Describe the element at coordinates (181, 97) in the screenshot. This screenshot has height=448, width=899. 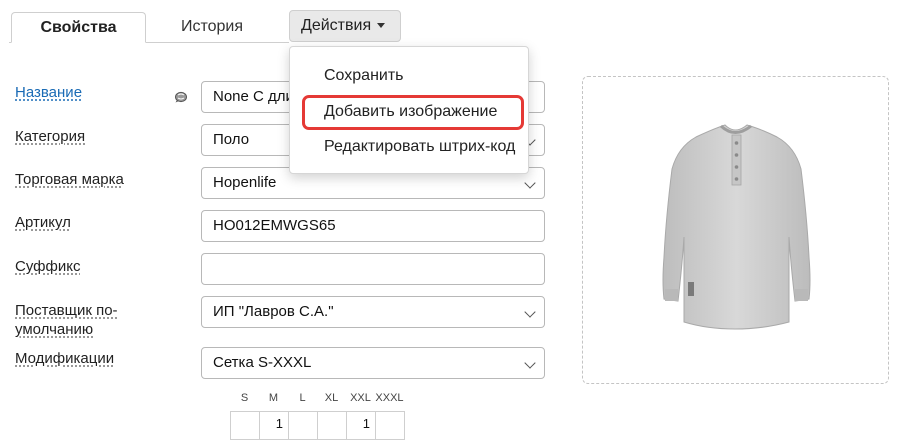
I see `translate-icon` at that location.